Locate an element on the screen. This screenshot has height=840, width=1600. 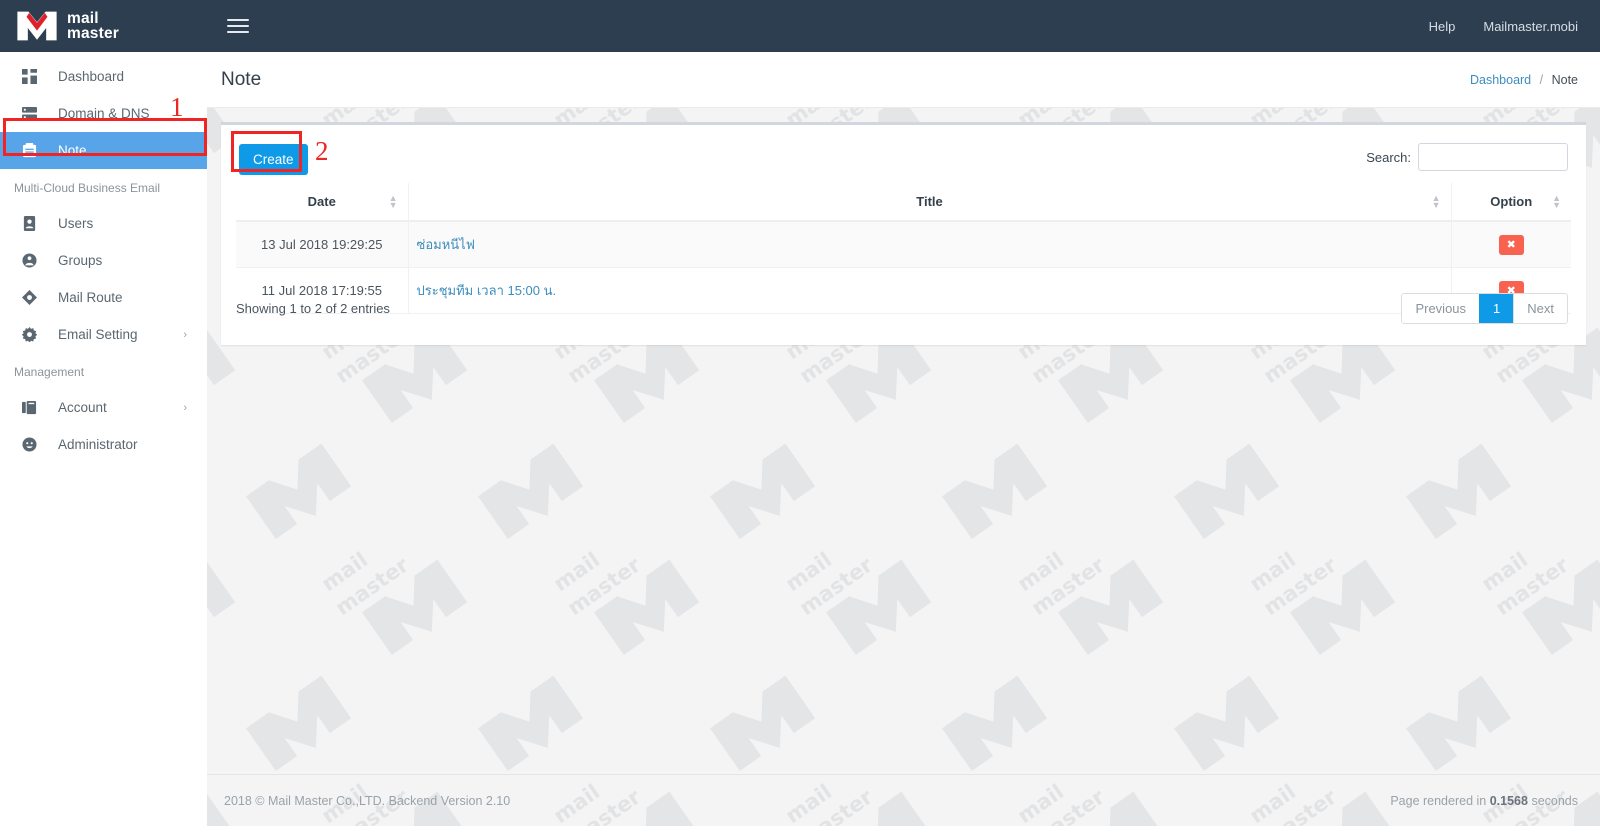
sidebar-item-note: Note is located at coordinates (103, 150).